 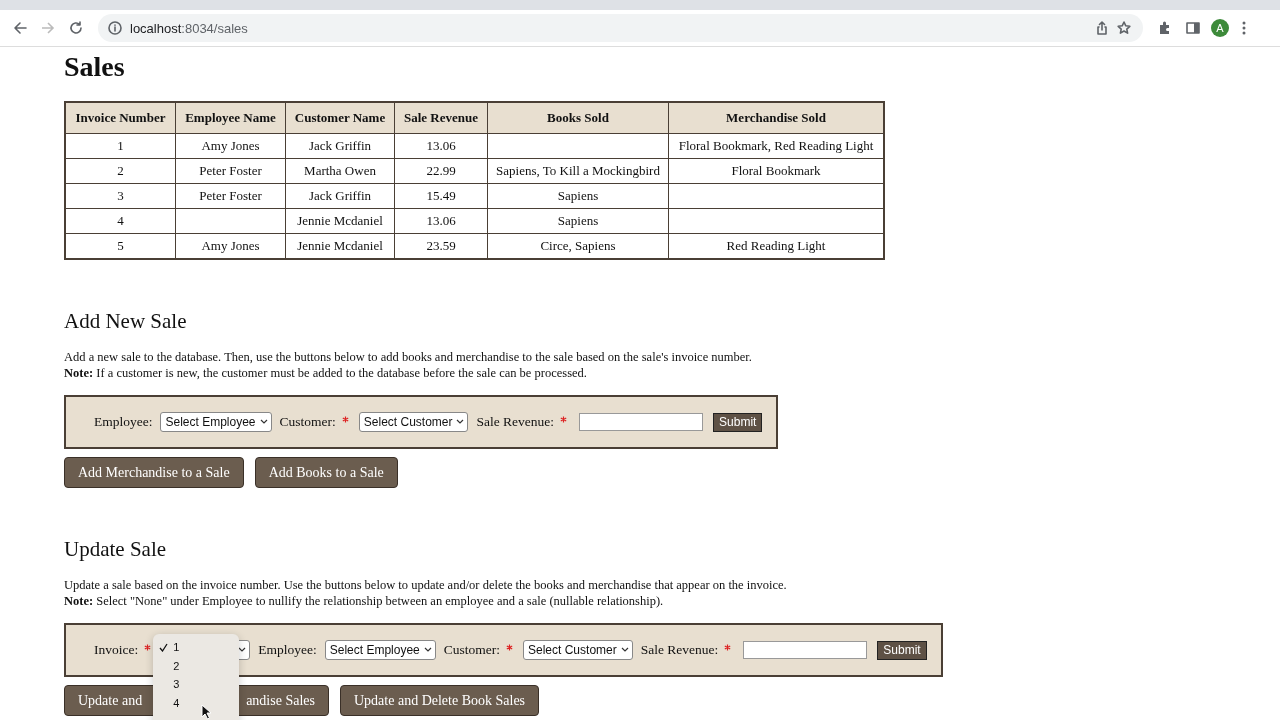 What do you see at coordinates (120, 221) in the screenshot?
I see `table-cell: 4` at bounding box center [120, 221].